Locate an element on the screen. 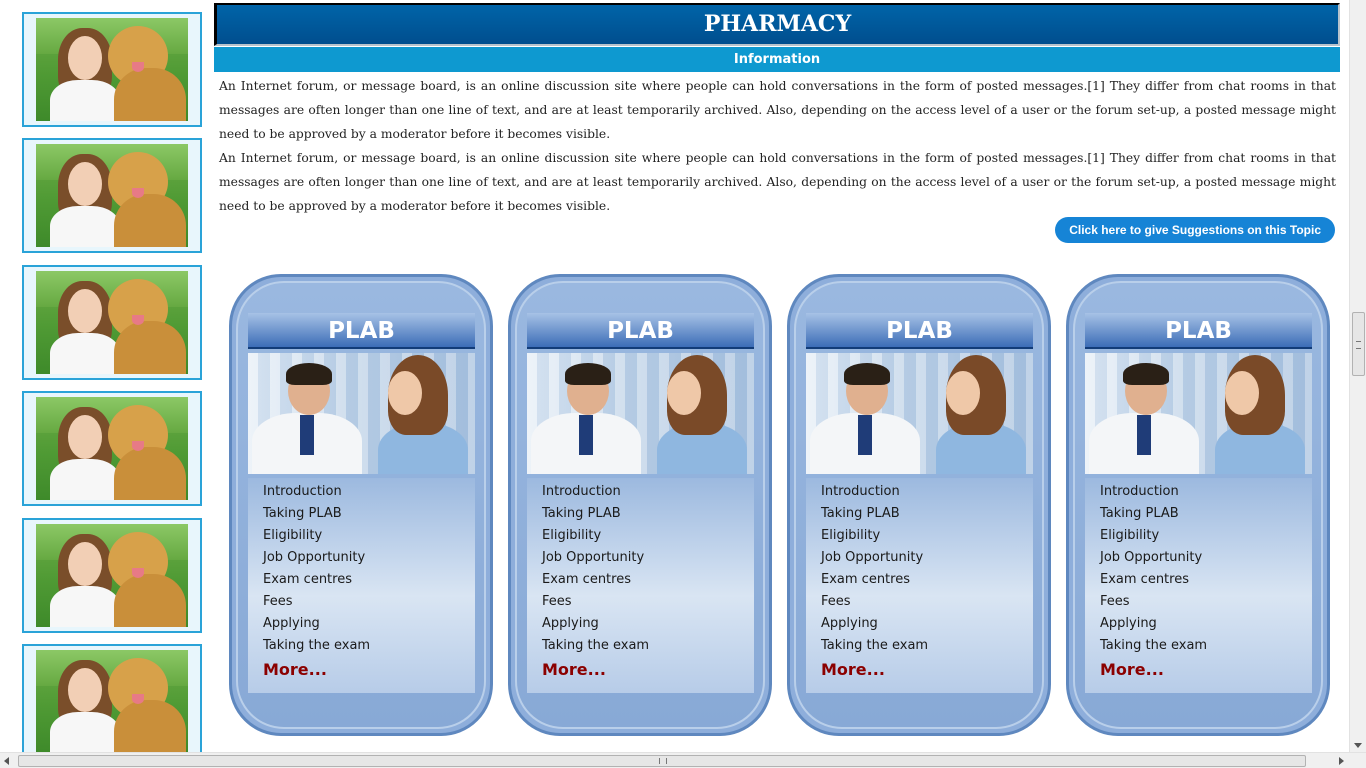  scroll-right-arrow-icon is located at coordinates (1341, 761).